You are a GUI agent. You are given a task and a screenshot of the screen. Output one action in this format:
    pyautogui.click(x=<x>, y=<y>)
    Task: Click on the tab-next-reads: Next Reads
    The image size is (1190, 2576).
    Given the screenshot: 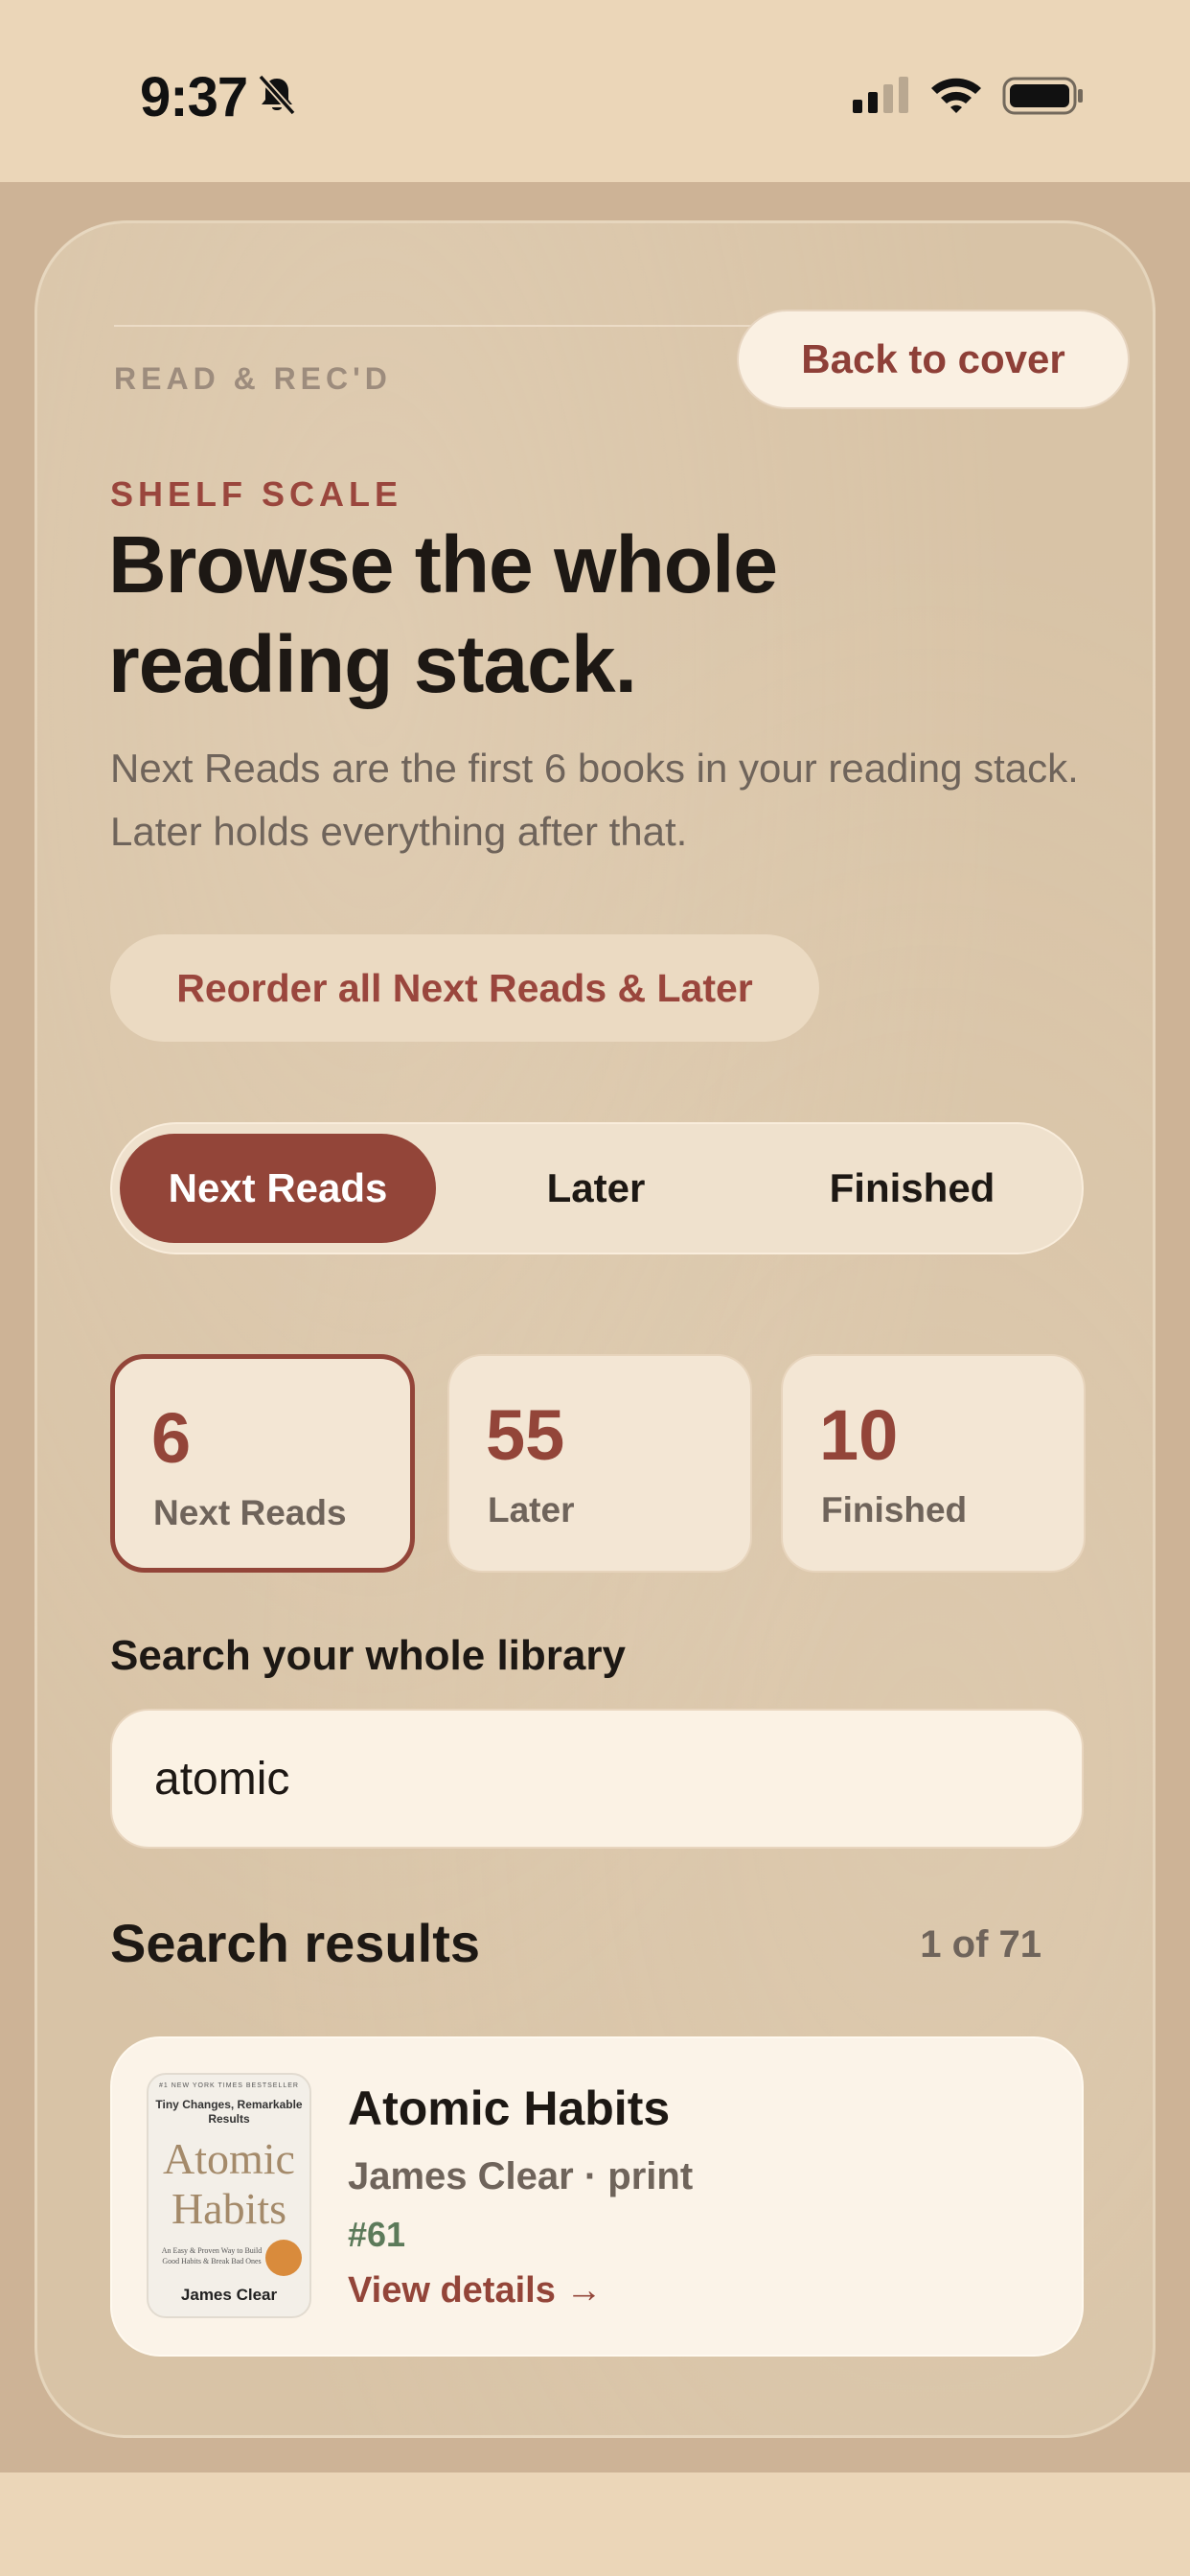 What is the action you would take?
    pyautogui.click(x=278, y=1188)
    